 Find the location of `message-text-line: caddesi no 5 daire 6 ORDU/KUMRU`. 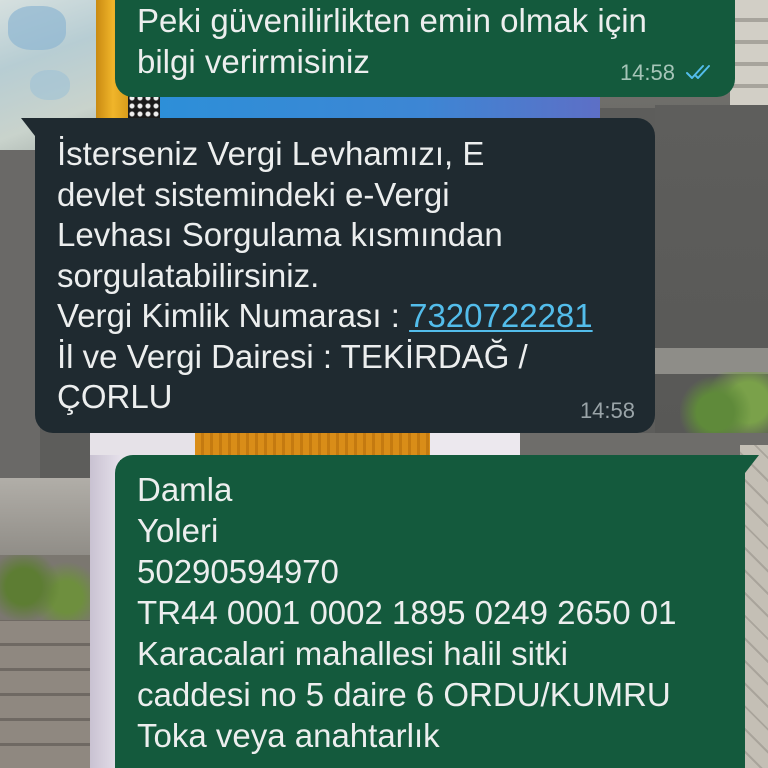

message-text-line: caddesi no 5 daire 6 ORDU/KUMRU is located at coordinates (404, 694).